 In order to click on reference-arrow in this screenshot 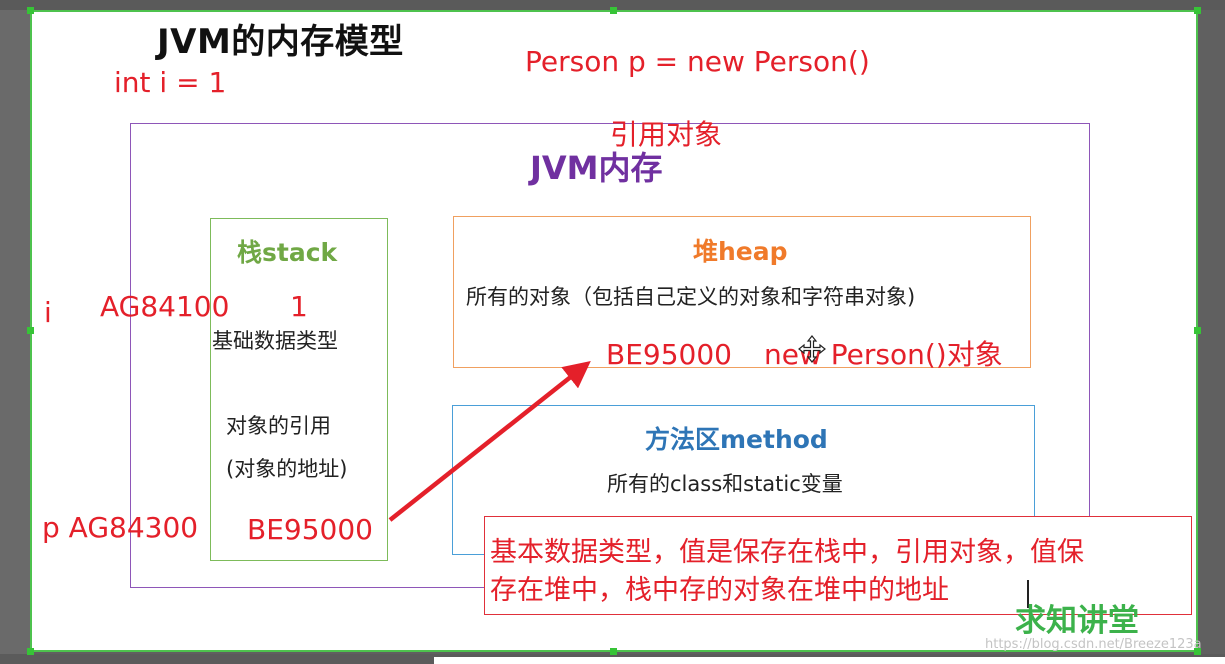, I will do `click(489, 441)`.